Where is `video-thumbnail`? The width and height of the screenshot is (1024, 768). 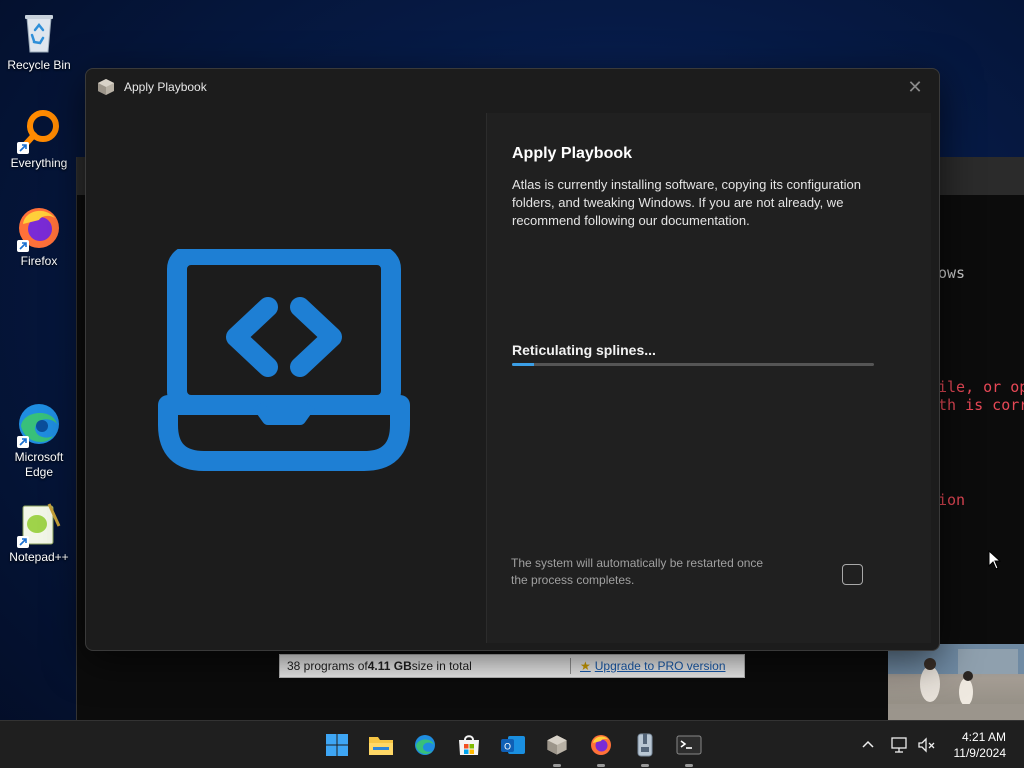 video-thumbnail is located at coordinates (956, 682).